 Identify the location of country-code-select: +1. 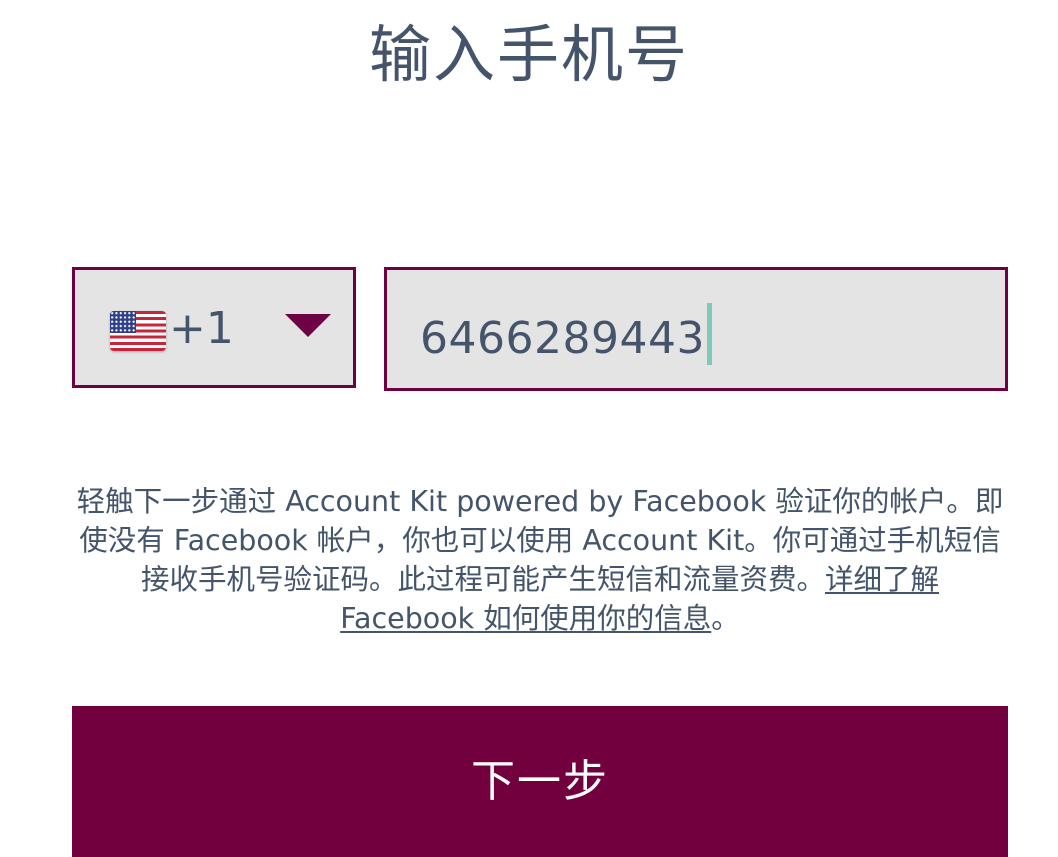
(214, 327).